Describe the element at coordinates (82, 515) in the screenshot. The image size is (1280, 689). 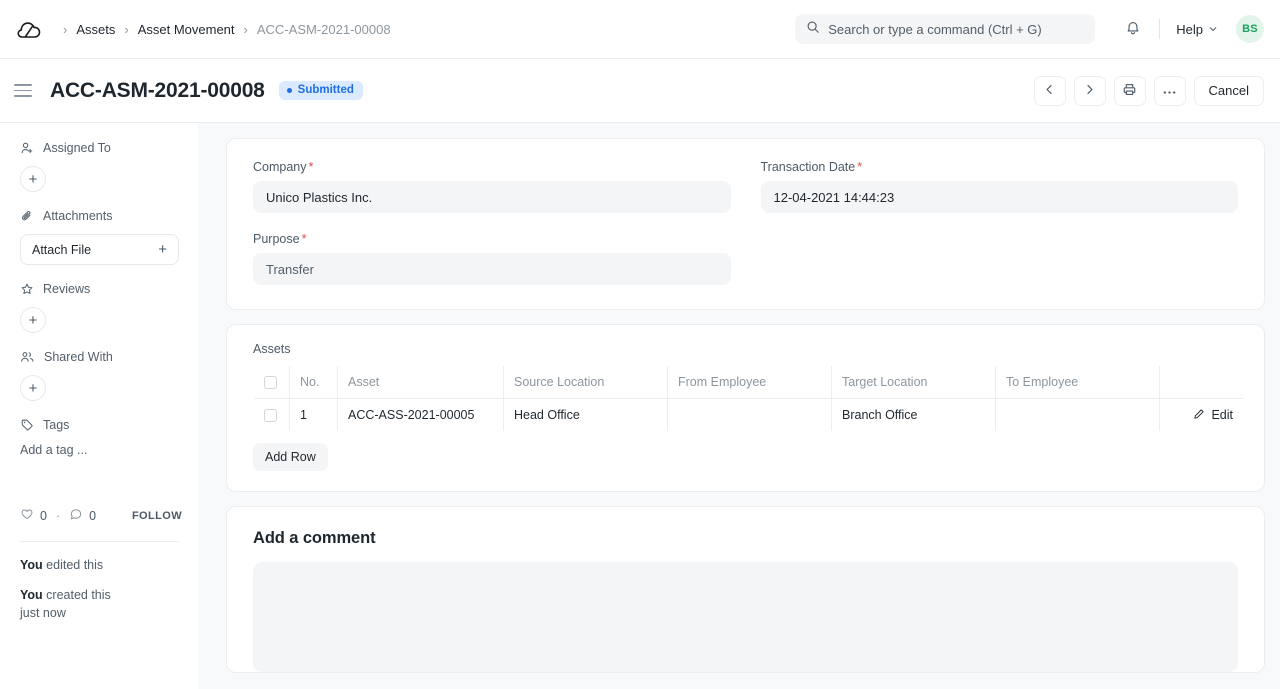
I see `comment-count-button: 0` at that location.